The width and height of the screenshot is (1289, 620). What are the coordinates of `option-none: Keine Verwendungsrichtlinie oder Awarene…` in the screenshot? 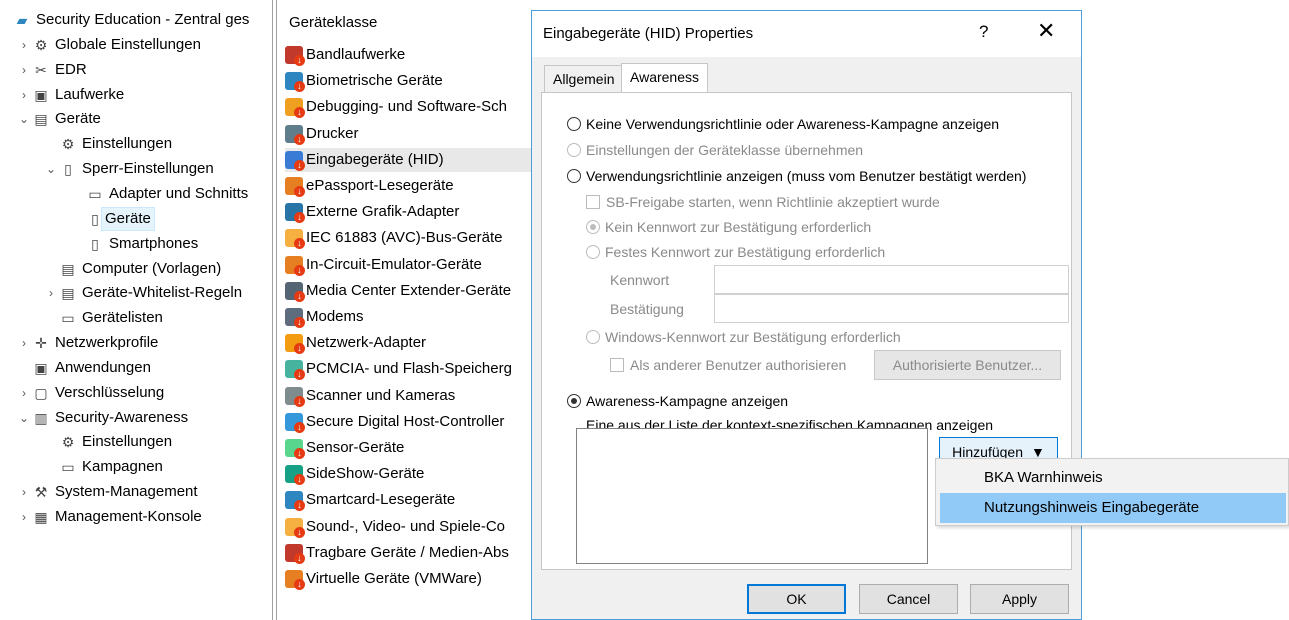 It's located at (783, 124).